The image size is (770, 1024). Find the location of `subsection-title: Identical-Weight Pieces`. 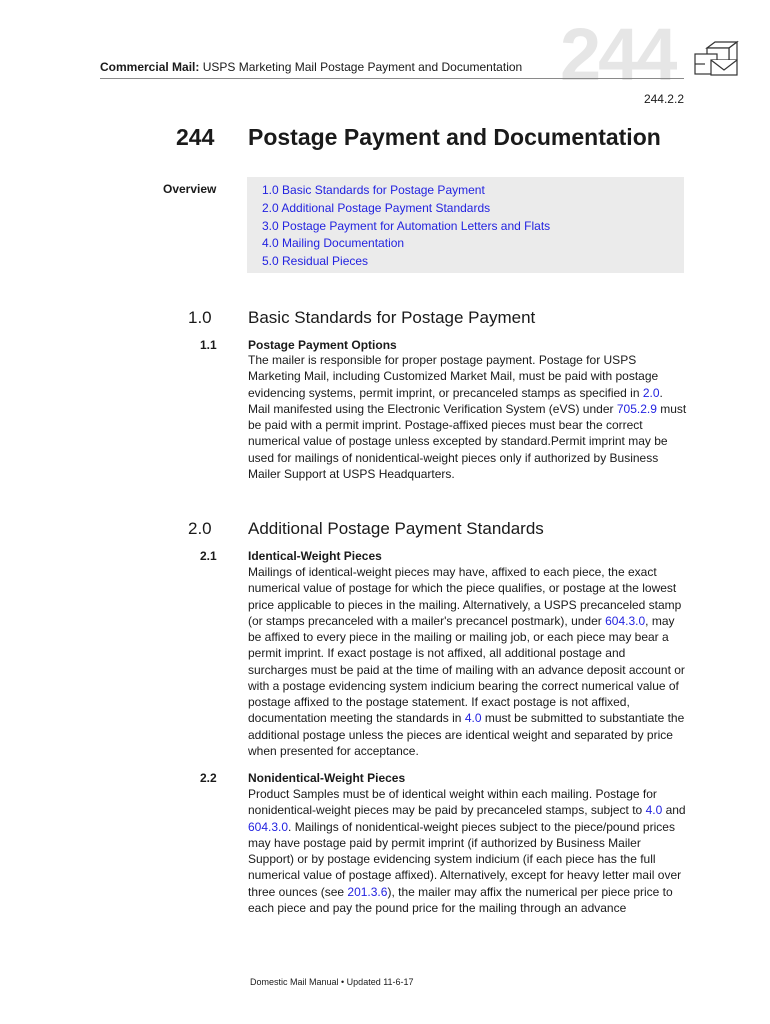

subsection-title: Identical-Weight Pieces is located at coordinates (315, 556).